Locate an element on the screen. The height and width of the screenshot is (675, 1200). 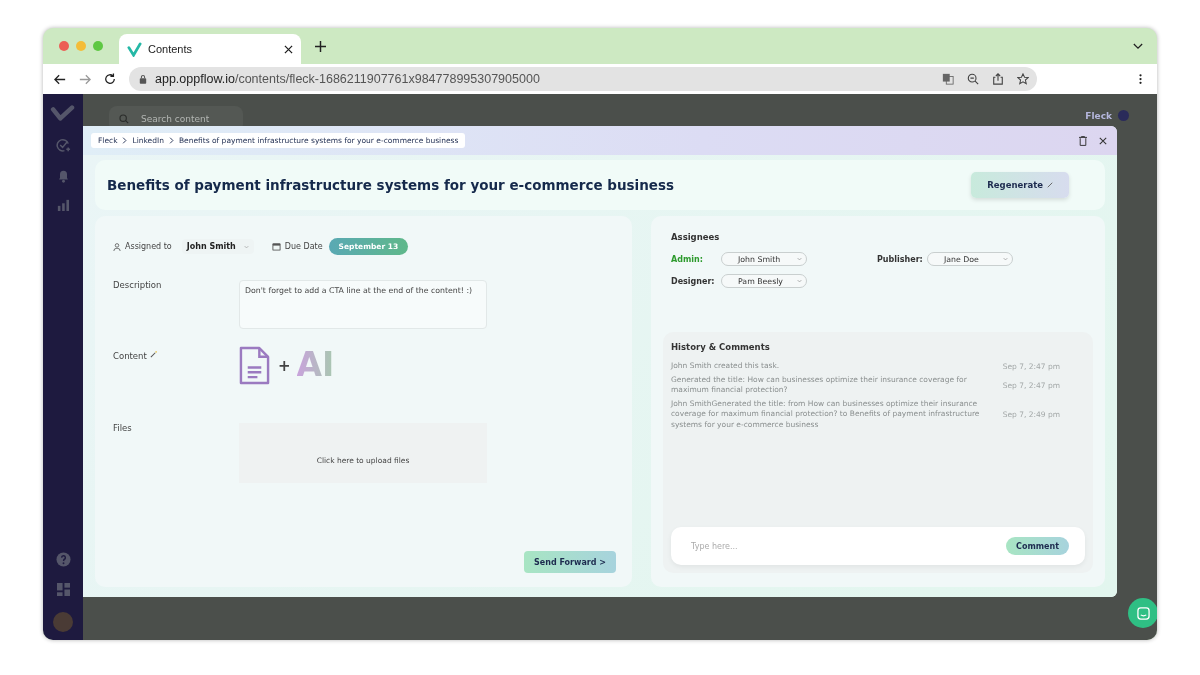
reload-icon is located at coordinates (110, 79).